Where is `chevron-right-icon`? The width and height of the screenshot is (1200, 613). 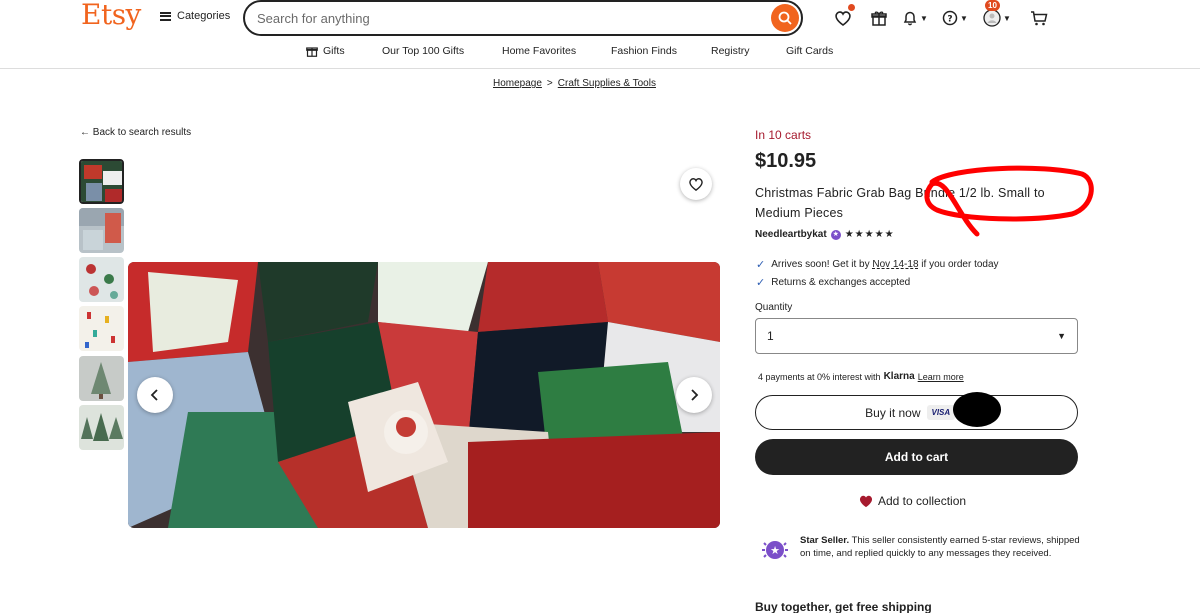
chevron-right-icon is located at coordinates (695, 395).